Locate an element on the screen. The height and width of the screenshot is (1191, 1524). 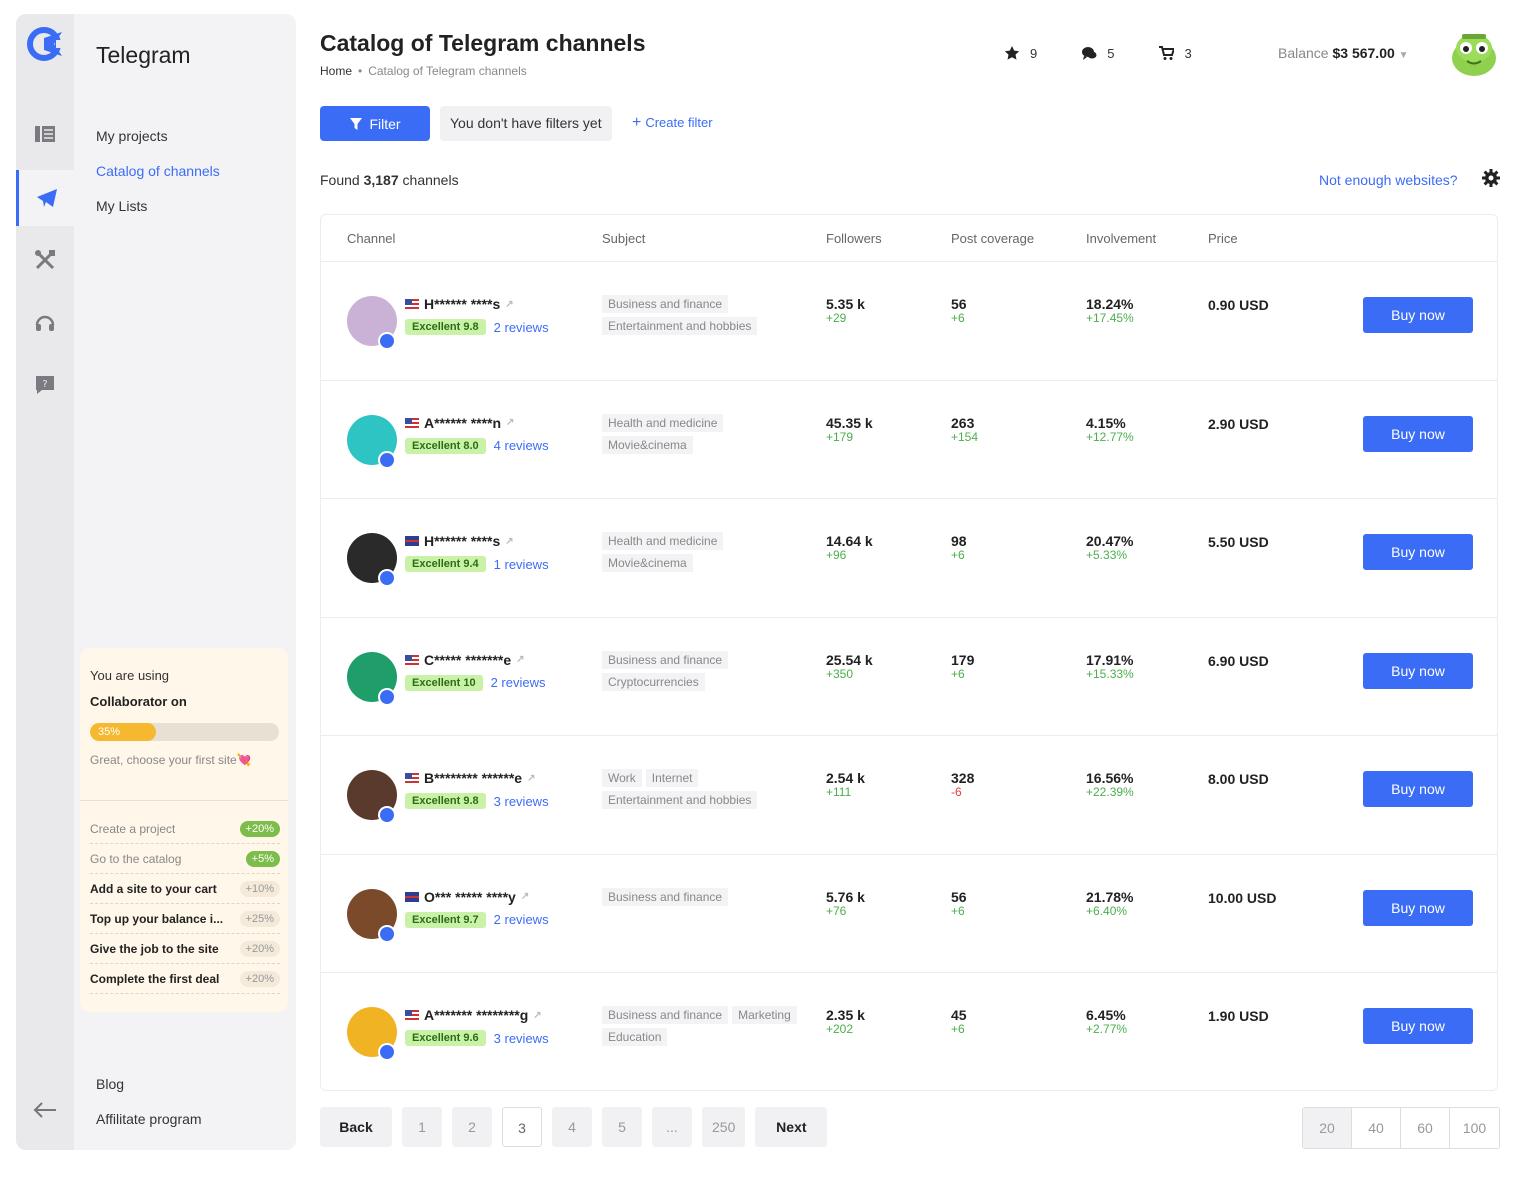
favorites-button: 9 is located at coordinates (1020, 53).